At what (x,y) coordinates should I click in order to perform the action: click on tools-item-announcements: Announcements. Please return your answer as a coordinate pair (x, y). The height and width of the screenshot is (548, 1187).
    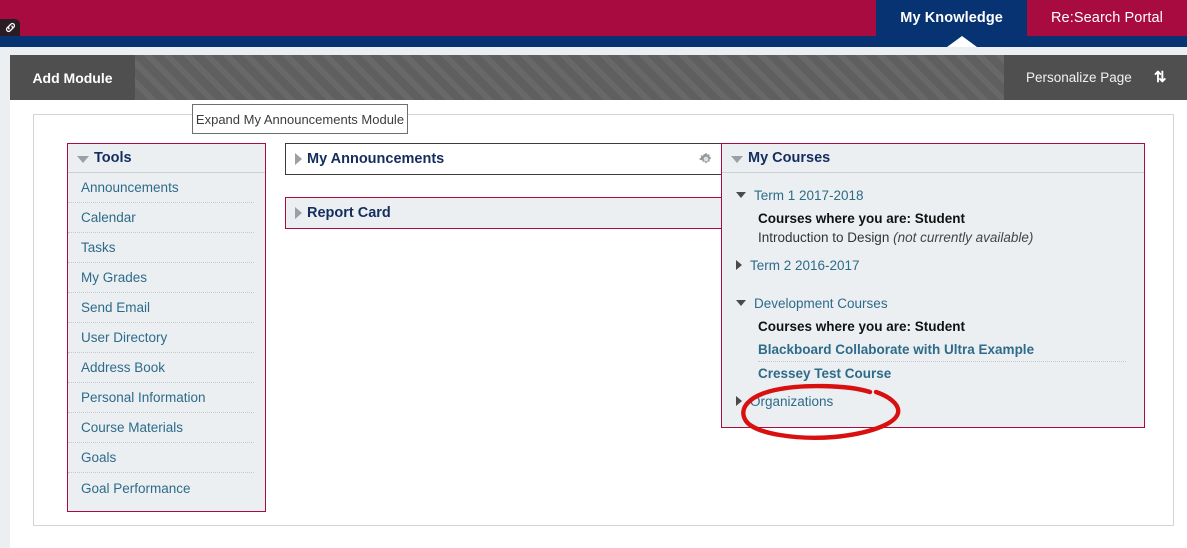
    Looking at the image, I should click on (161, 188).